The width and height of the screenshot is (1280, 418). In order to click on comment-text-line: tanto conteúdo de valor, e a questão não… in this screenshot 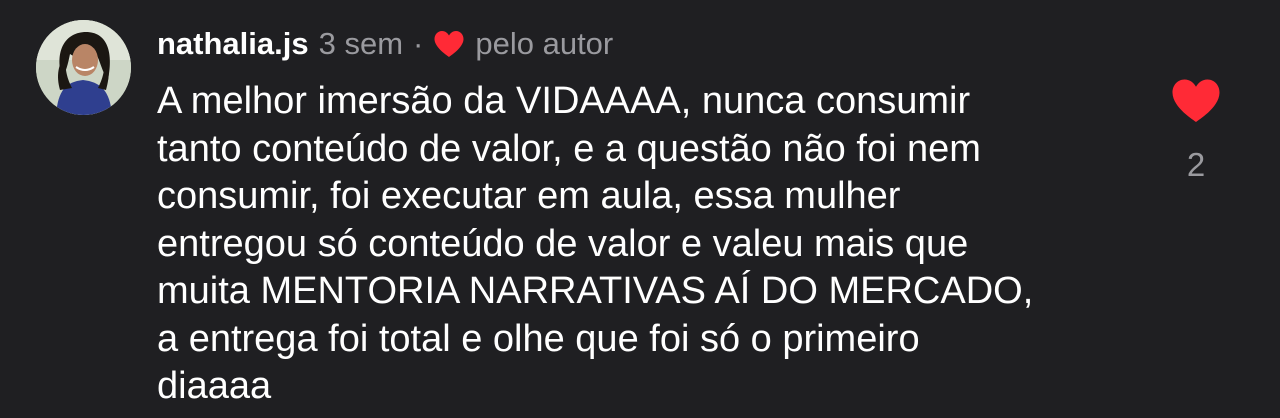, I will do `click(569, 148)`.